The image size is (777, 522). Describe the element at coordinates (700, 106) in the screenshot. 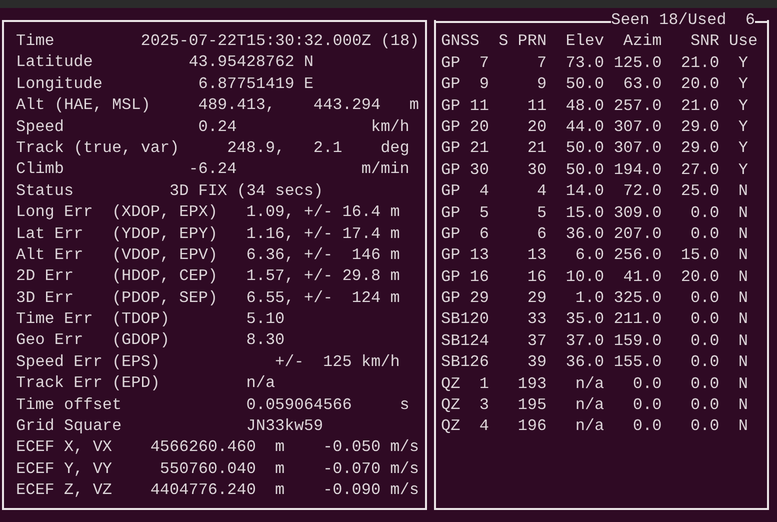

I see `table-cell: 21.0` at that location.